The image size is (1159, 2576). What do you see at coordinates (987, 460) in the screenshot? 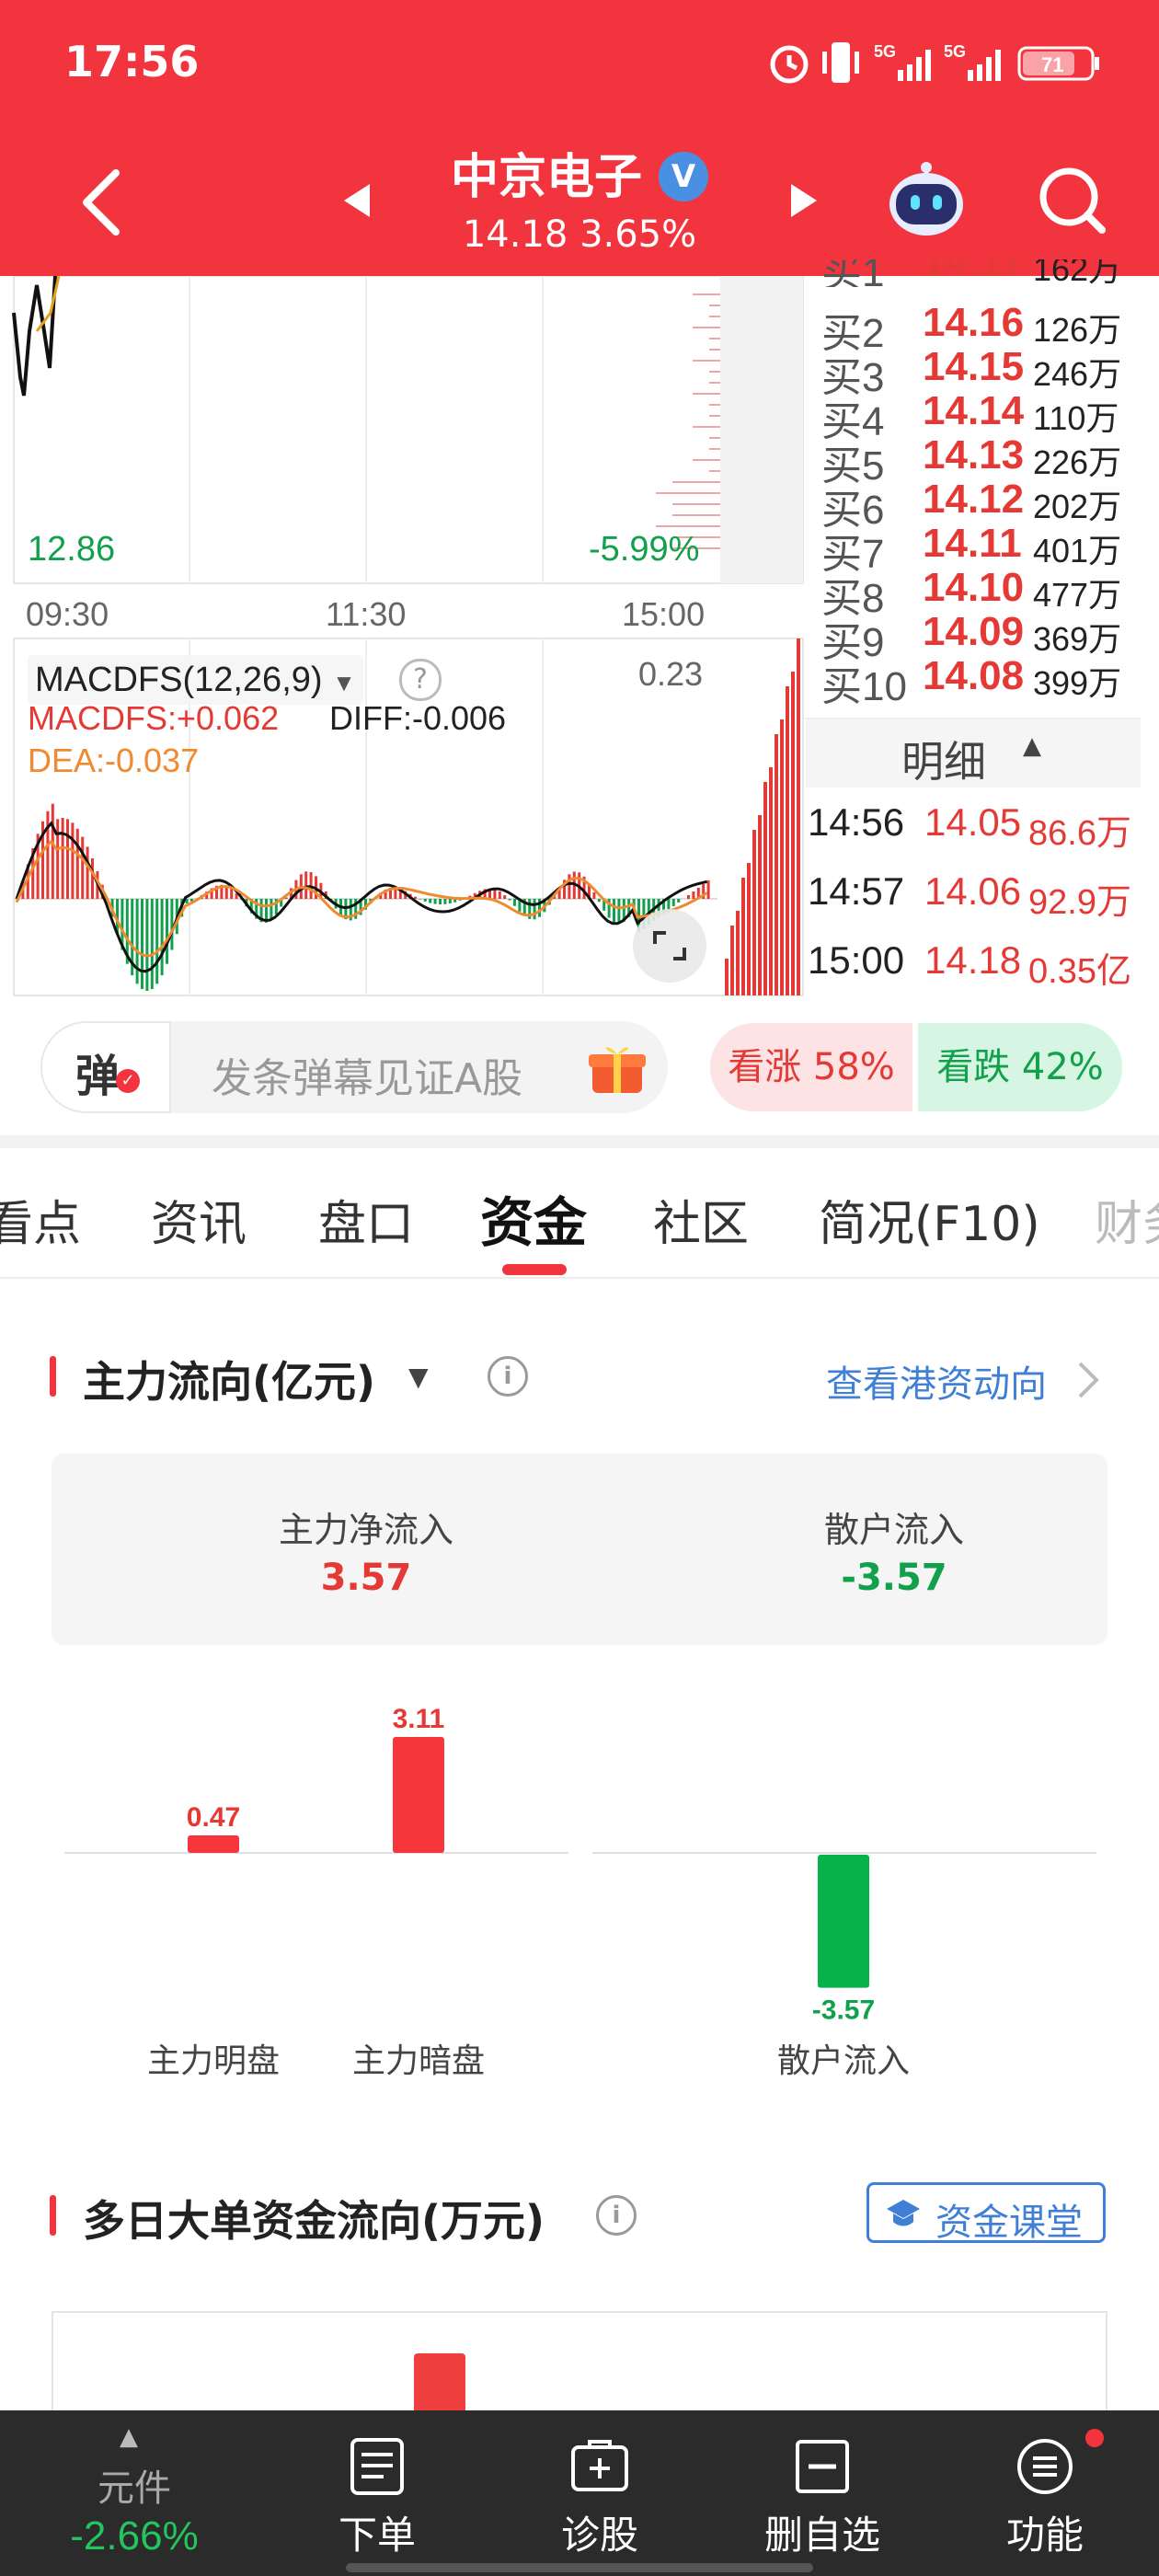
I see `orderbook-row: 买5 14.13 226万` at bounding box center [987, 460].